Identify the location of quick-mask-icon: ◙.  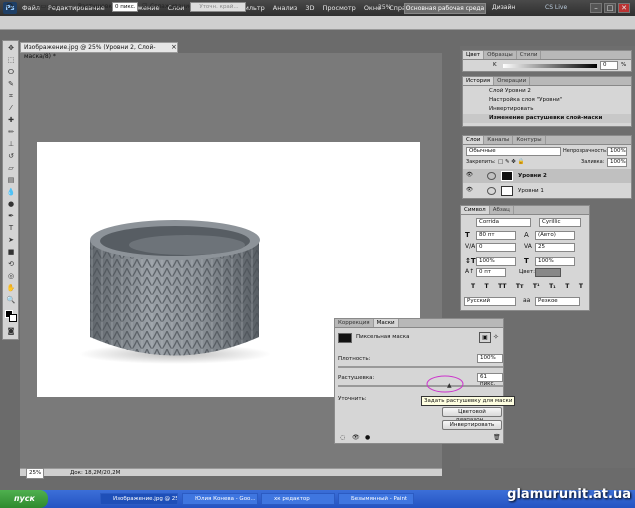
(11, 331).